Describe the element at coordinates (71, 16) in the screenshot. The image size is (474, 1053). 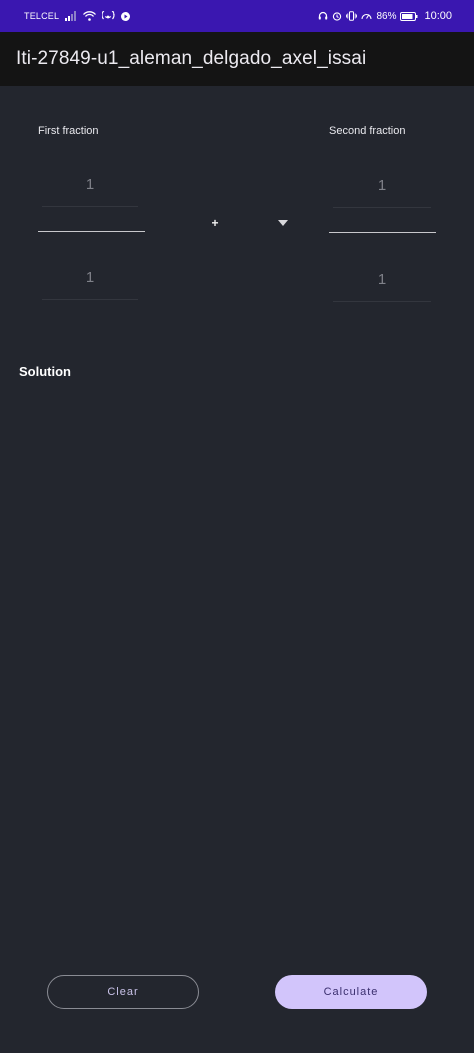
I see `signal-icon` at that location.